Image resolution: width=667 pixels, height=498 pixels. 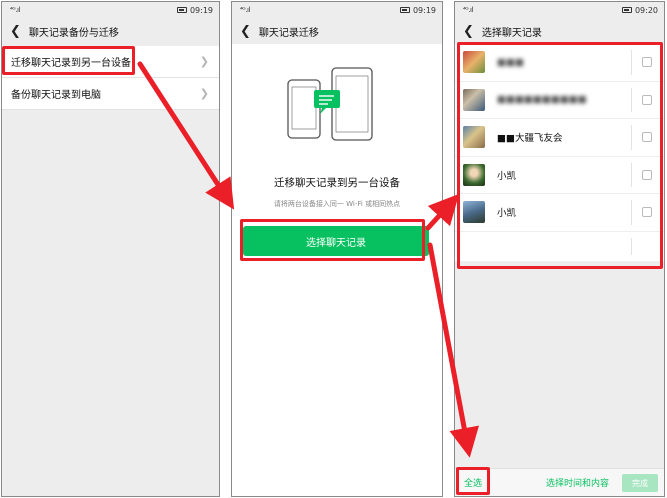 I want to click on nav-bar: ❮ 聊天记录迁移, so click(x=337, y=31).